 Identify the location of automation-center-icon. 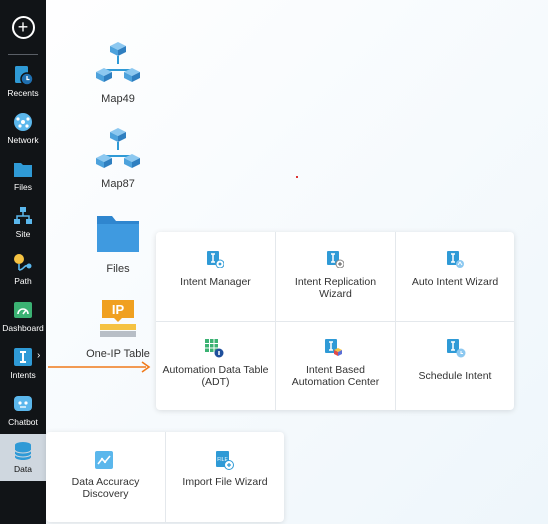
(333, 347).